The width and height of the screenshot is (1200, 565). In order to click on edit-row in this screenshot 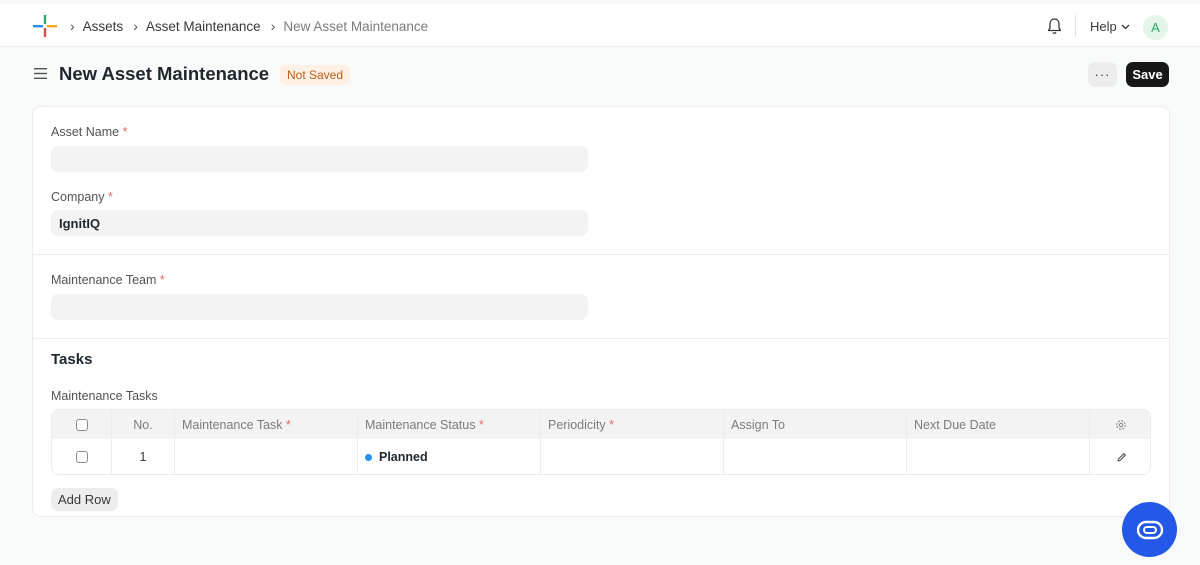, I will do `click(1120, 456)`.